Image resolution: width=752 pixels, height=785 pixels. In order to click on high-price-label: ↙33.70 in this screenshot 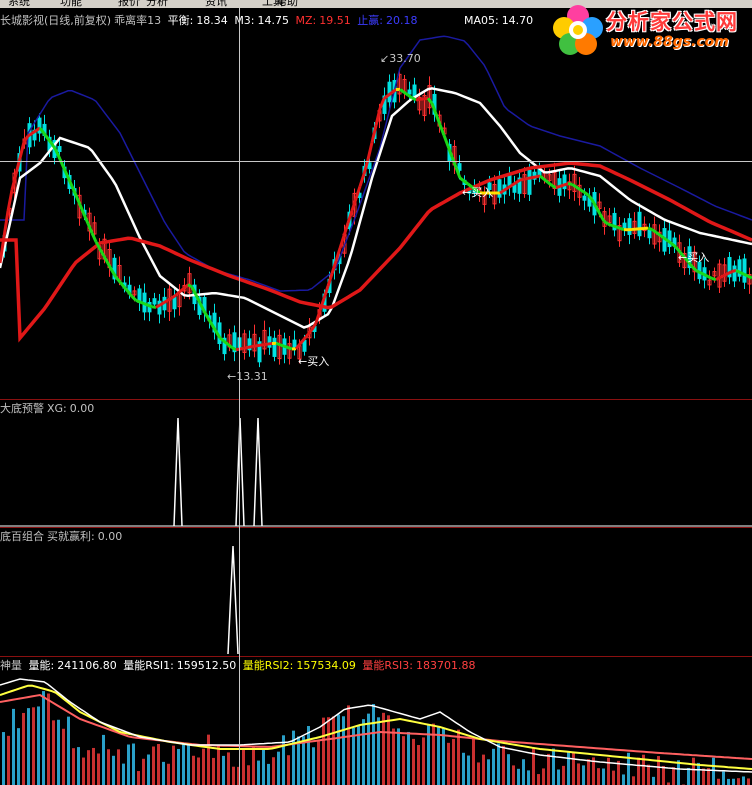, I will do `click(400, 58)`.